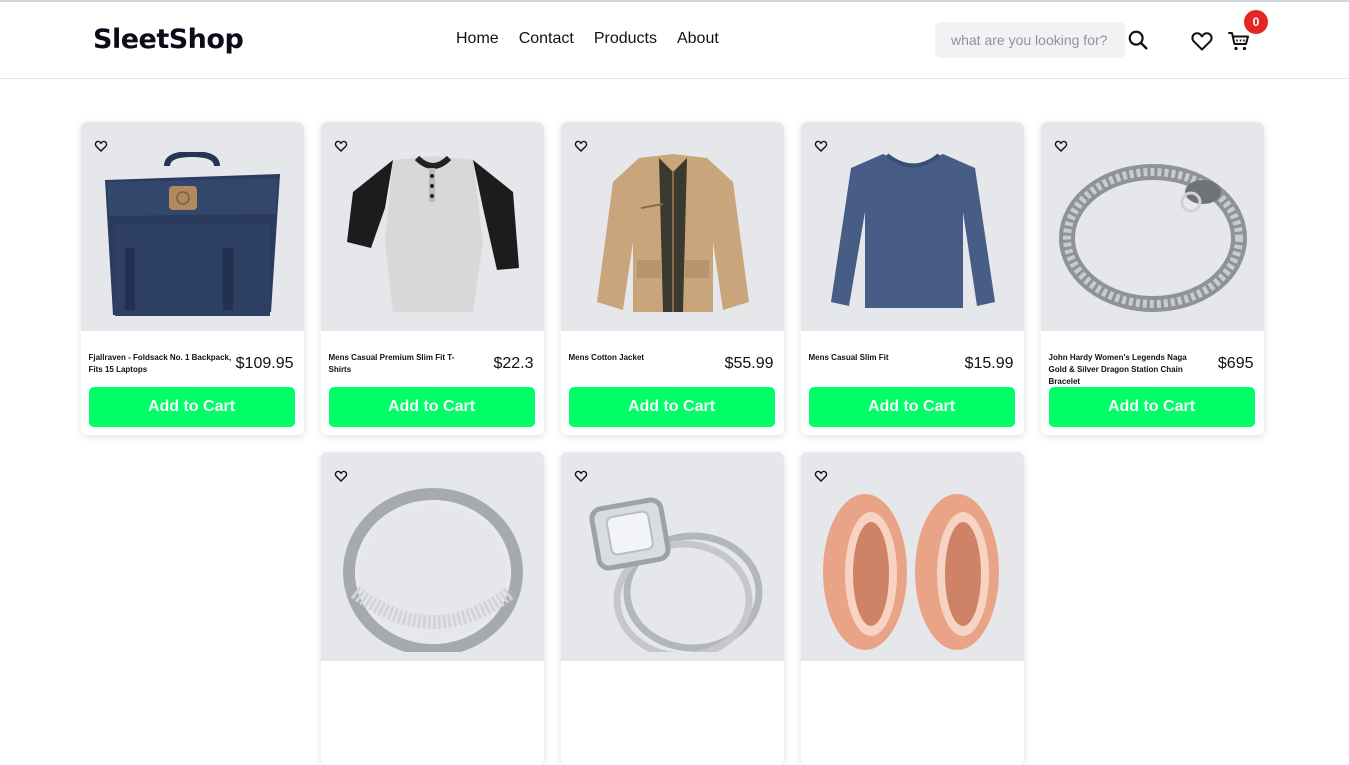 The height and width of the screenshot is (765, 1349). I want to click on backpack-image, so click(192, 234).